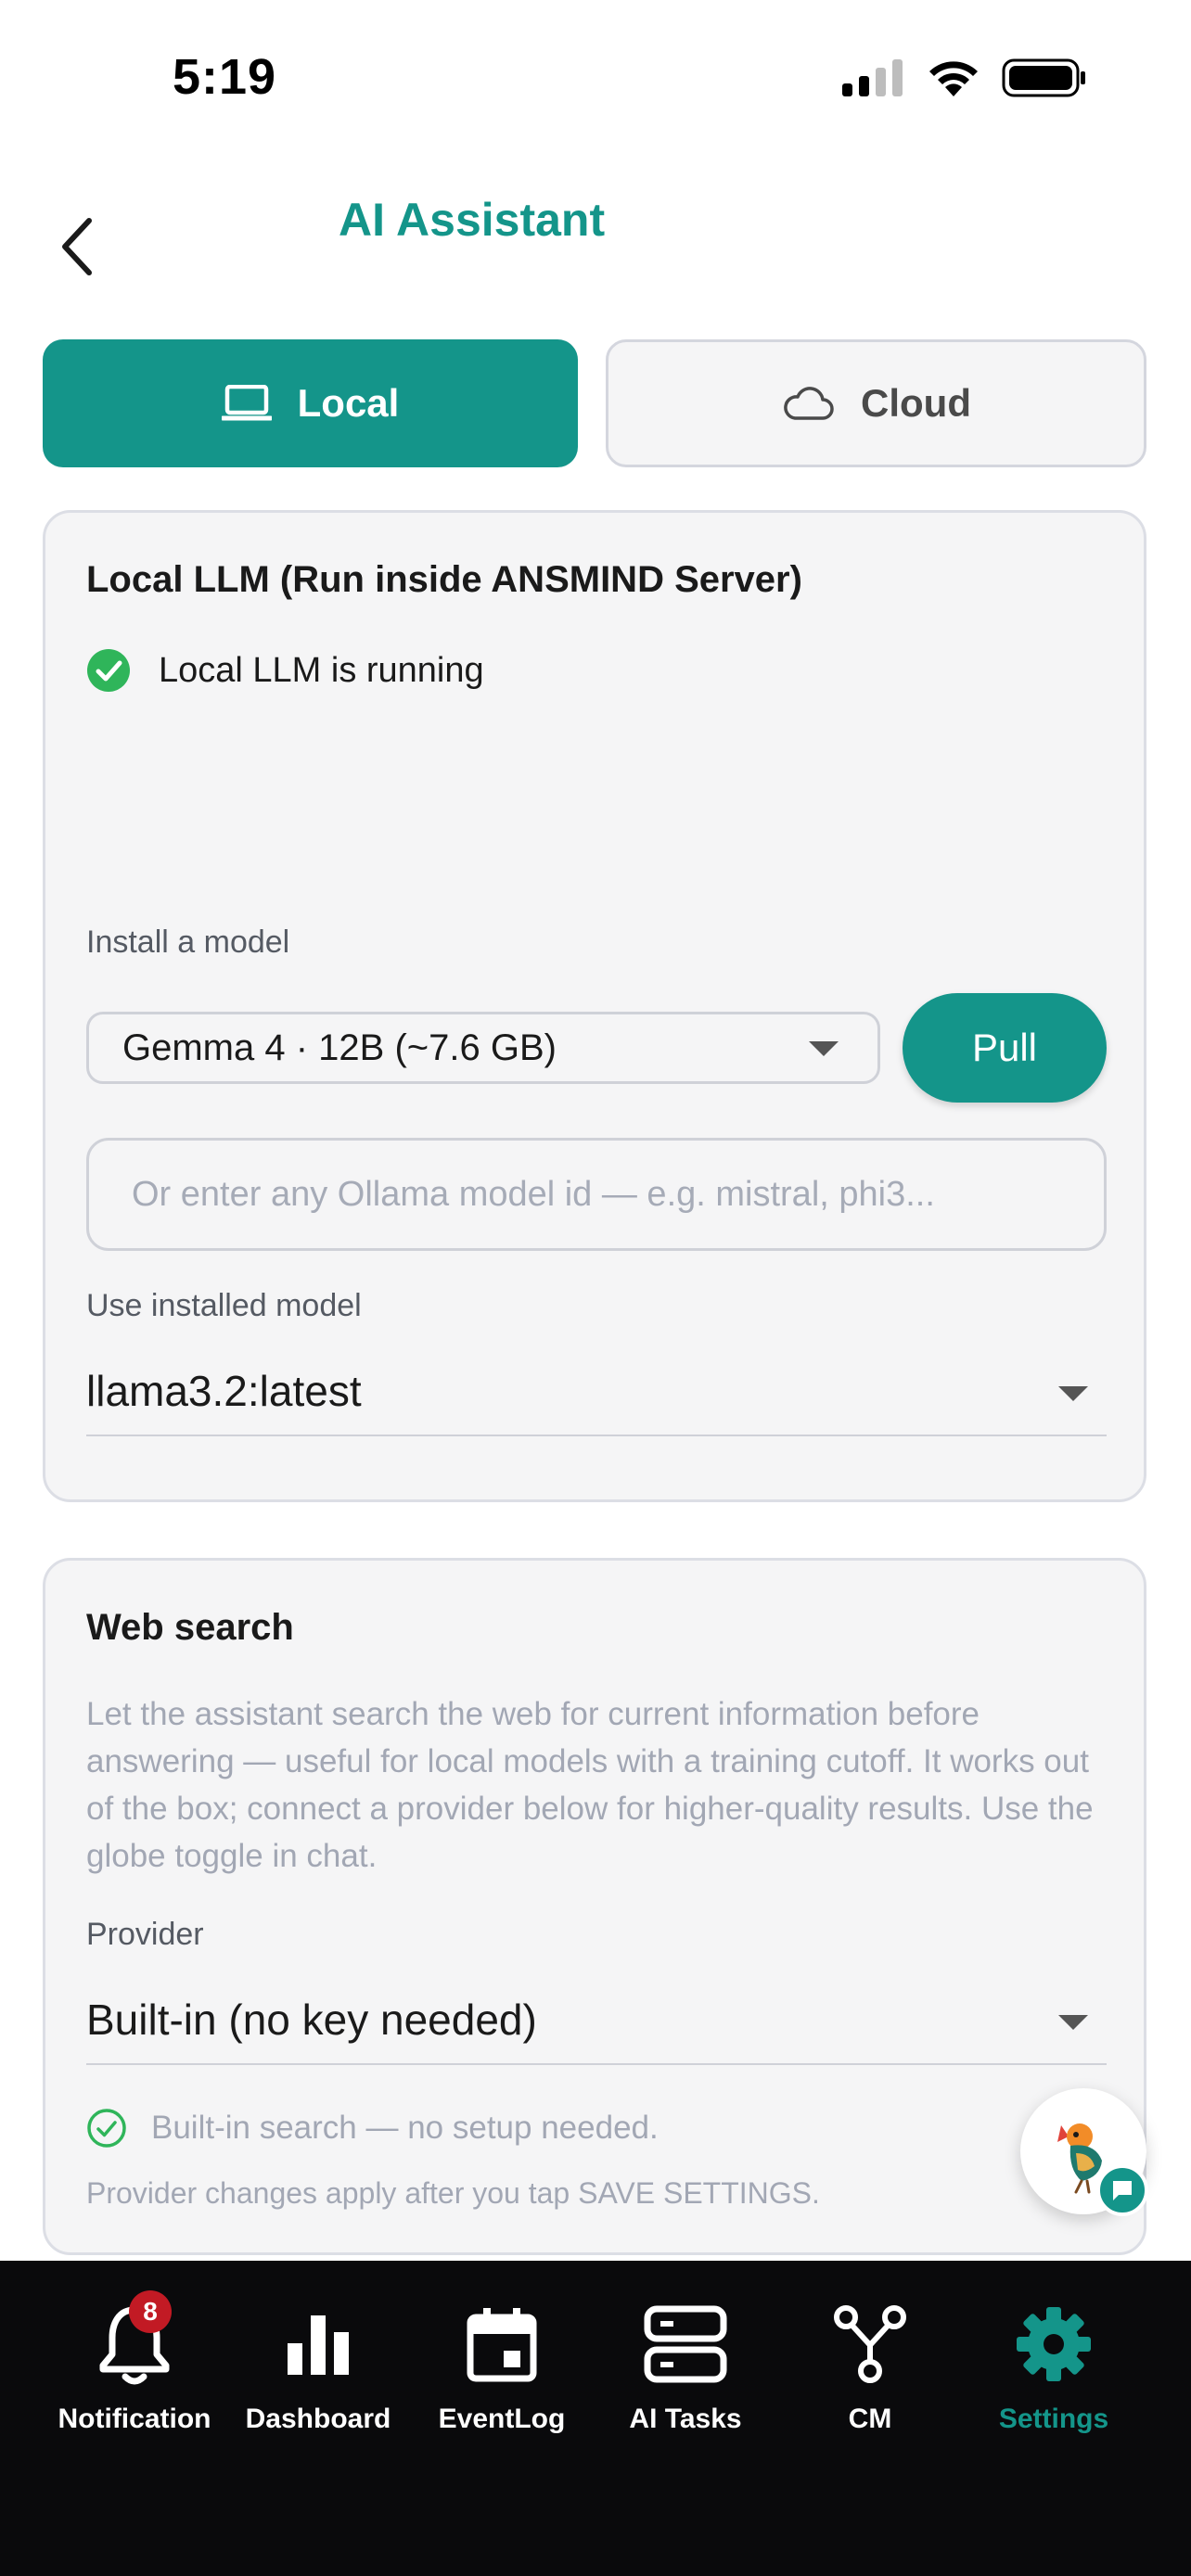 This screenshot has width=1191, height=2576. I want to click on tab-cloud: Cloud, so click(876, 403).